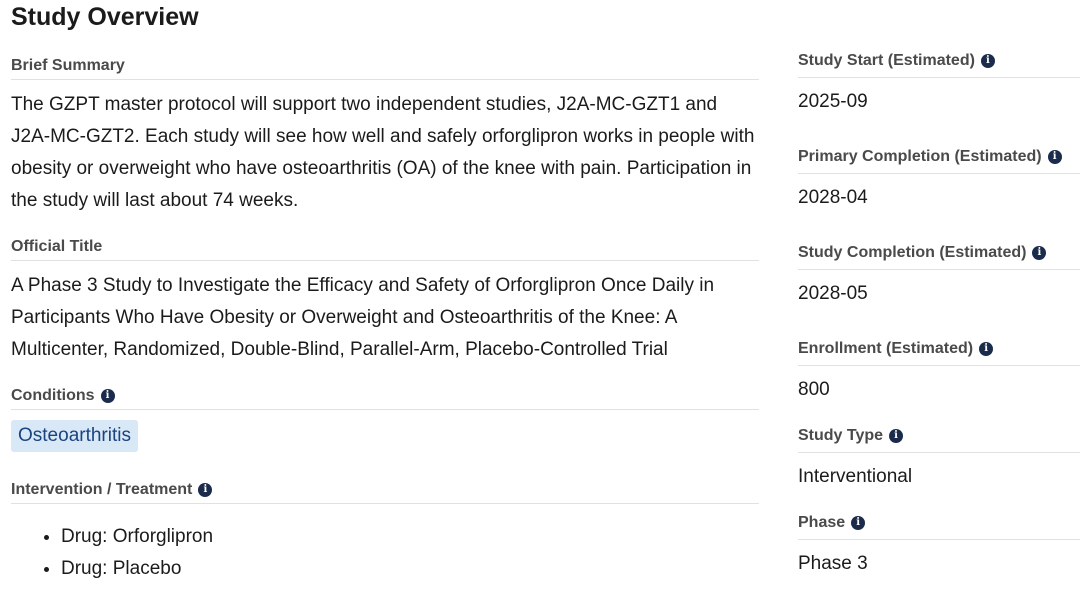  I want to click on study-type-item: Study Type i Interventional, so click(939, 457).